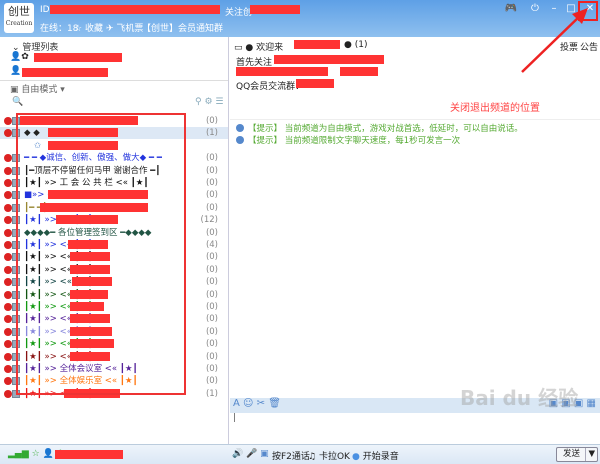 The width and height of the screenshot is (600, 464). What do you see at coordinates (590, 454) in the screenshot?
I see `send-options-button: ▼` at bounding box center [590, 454].